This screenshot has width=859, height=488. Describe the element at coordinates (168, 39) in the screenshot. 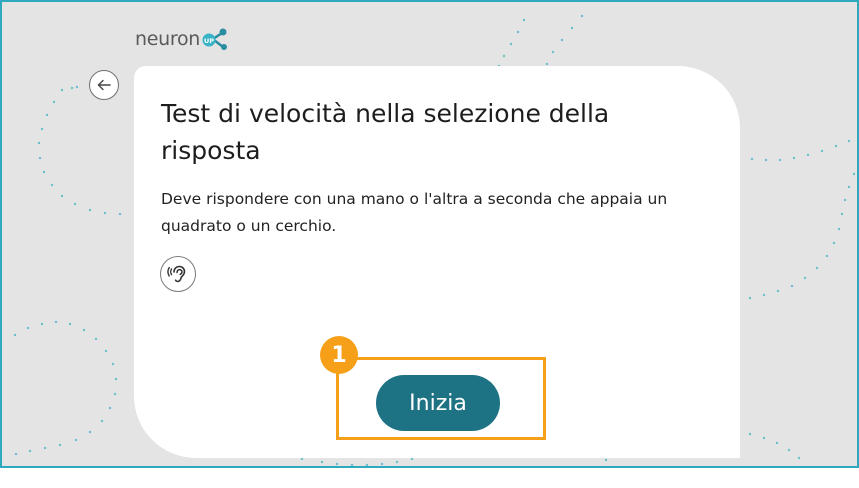

I see `logo-text: neuron` at that location.